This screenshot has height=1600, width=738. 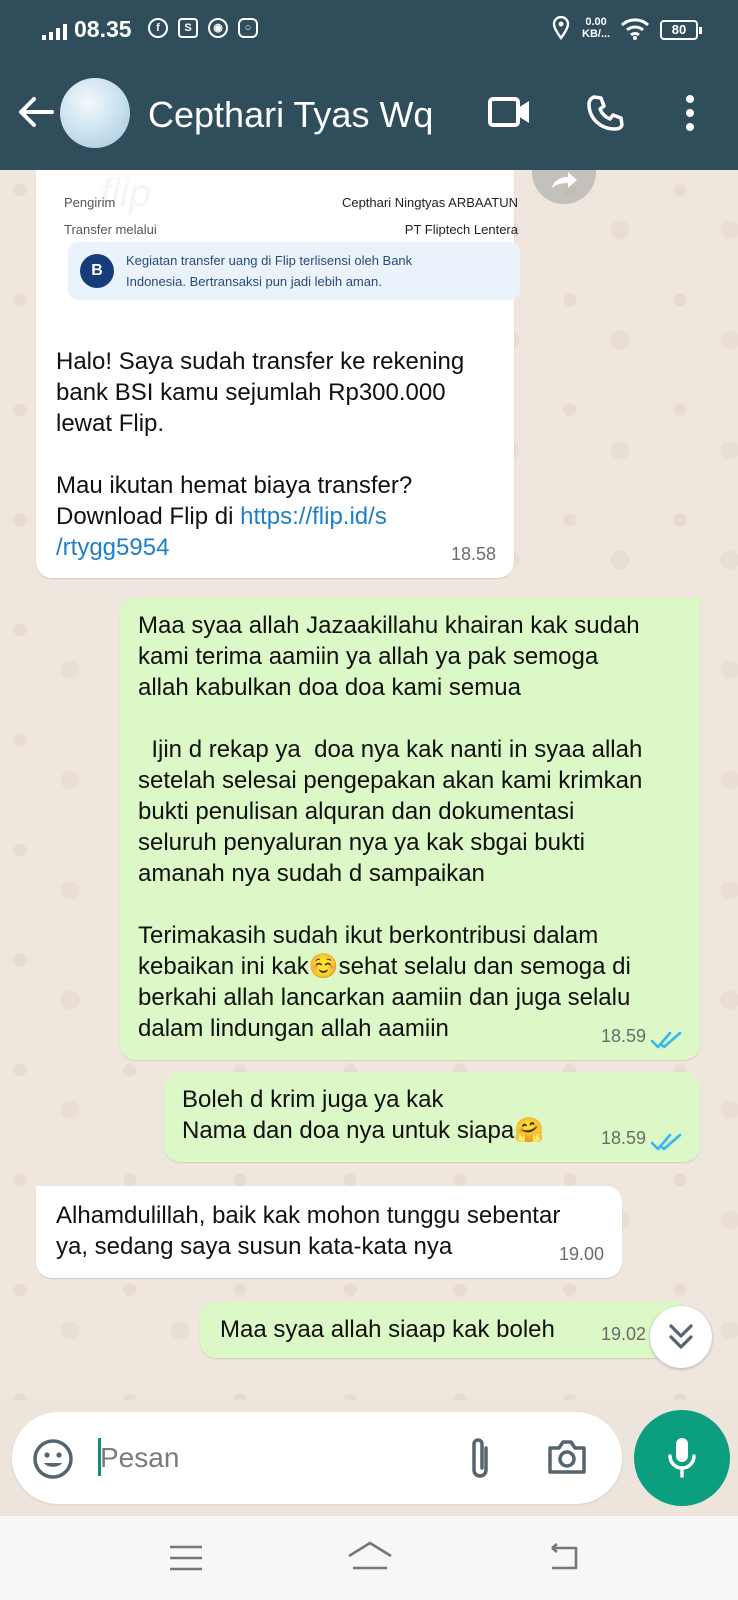 What do you see at coordinates (473, 554) in the screenshot?
I see `message-time: 18.58` at bounding box center [473, 554].